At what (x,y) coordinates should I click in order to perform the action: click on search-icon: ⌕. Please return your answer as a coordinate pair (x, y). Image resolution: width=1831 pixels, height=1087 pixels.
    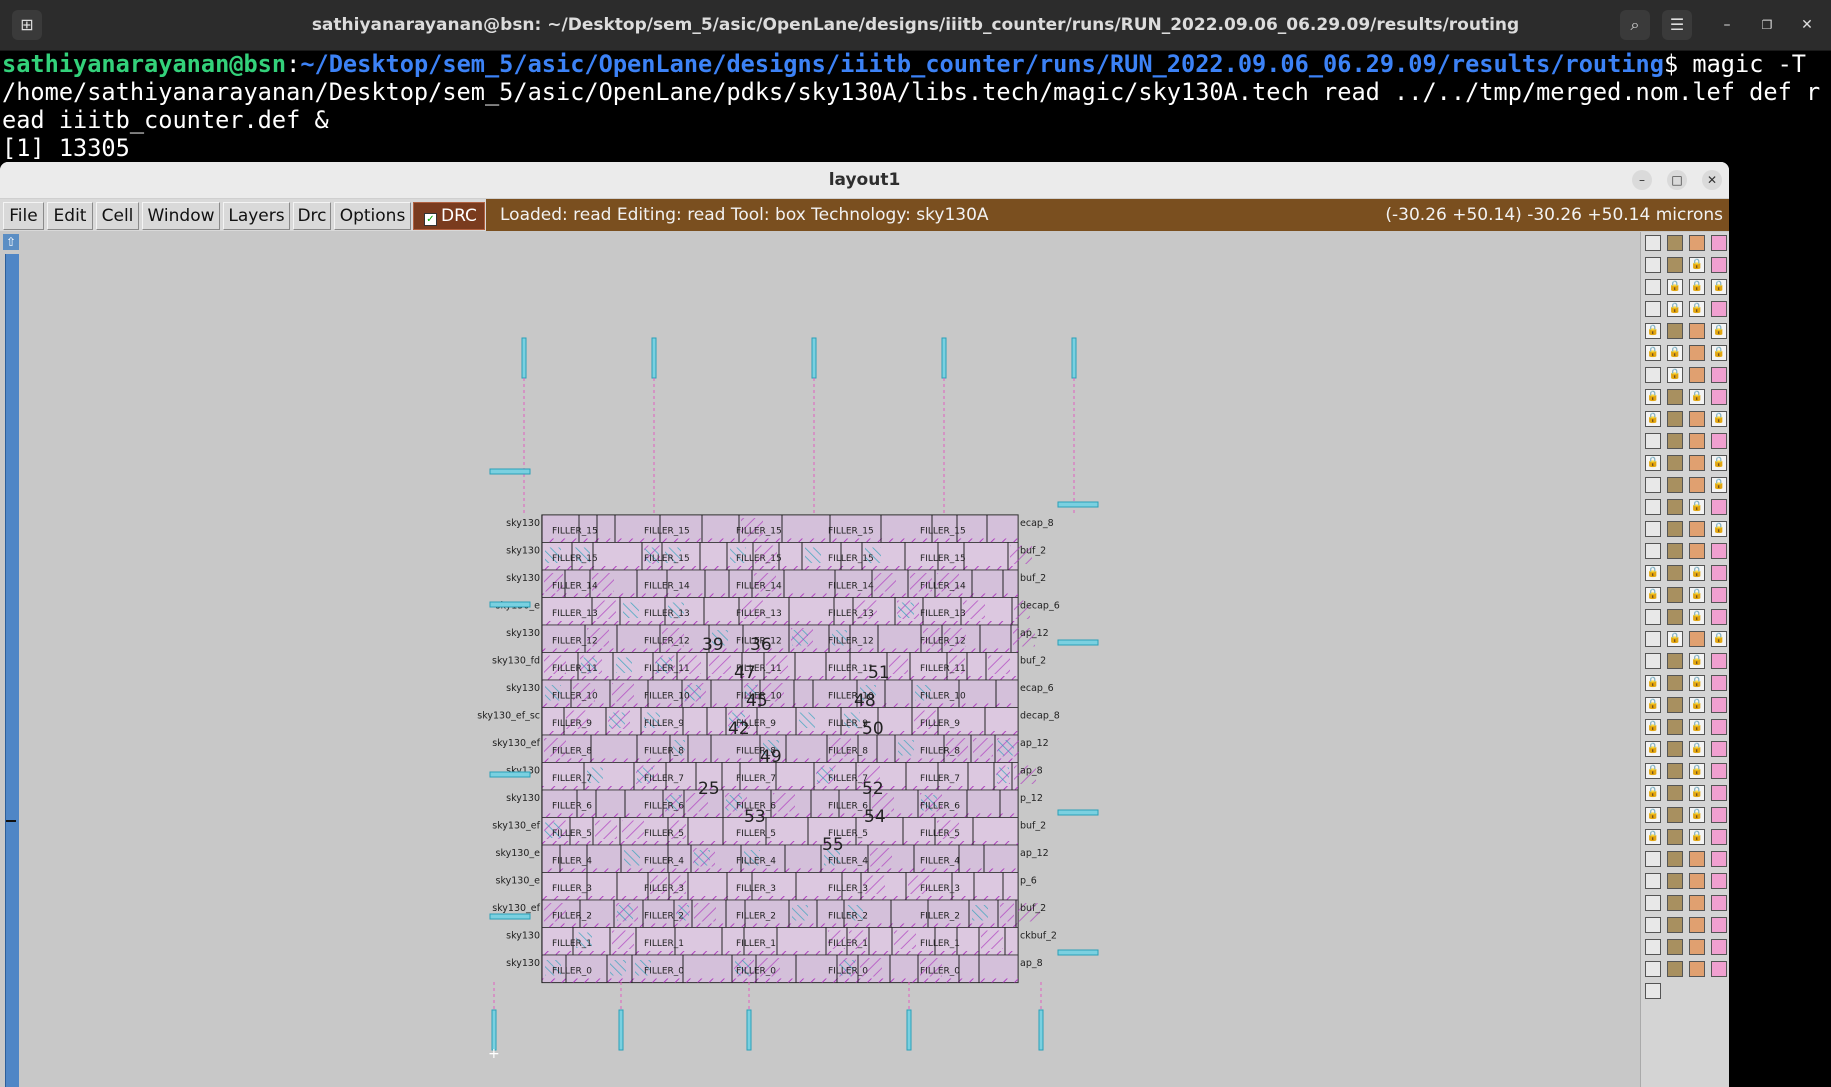
    Looking at the image, I should click on (1635, 25).